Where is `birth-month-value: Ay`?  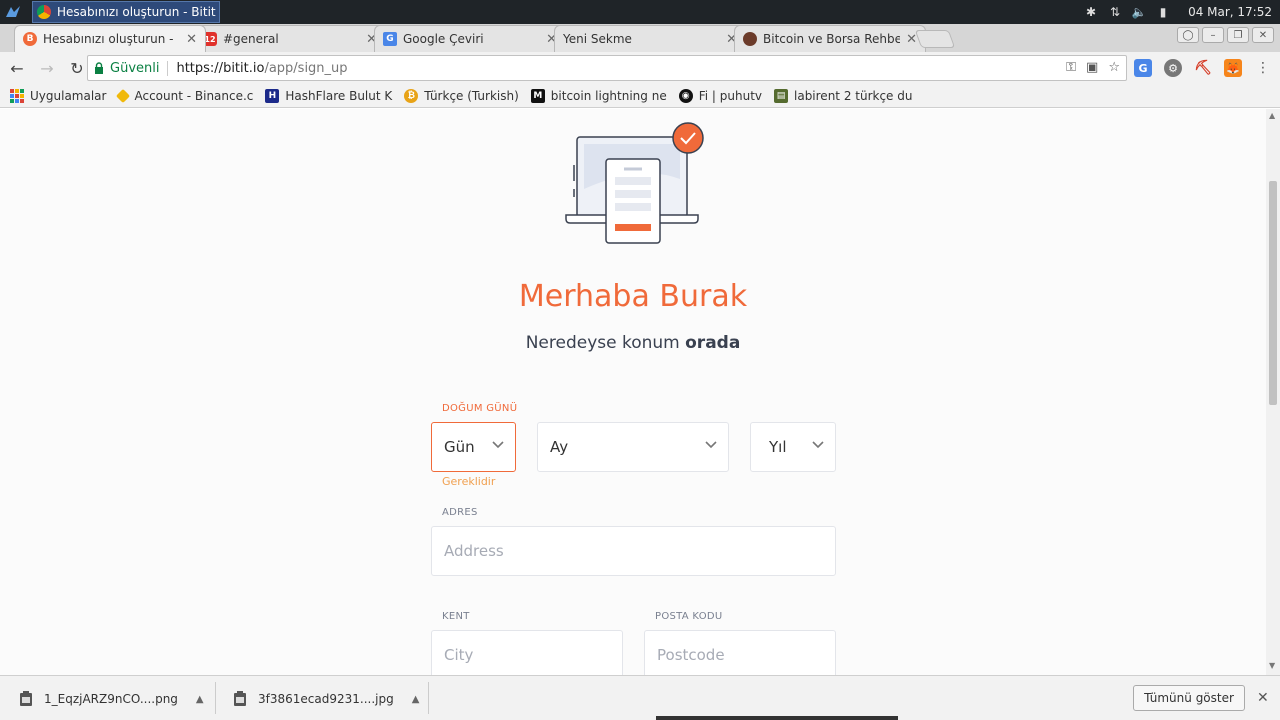
birth-month-value: Ay is located at coordinates (559, 447).